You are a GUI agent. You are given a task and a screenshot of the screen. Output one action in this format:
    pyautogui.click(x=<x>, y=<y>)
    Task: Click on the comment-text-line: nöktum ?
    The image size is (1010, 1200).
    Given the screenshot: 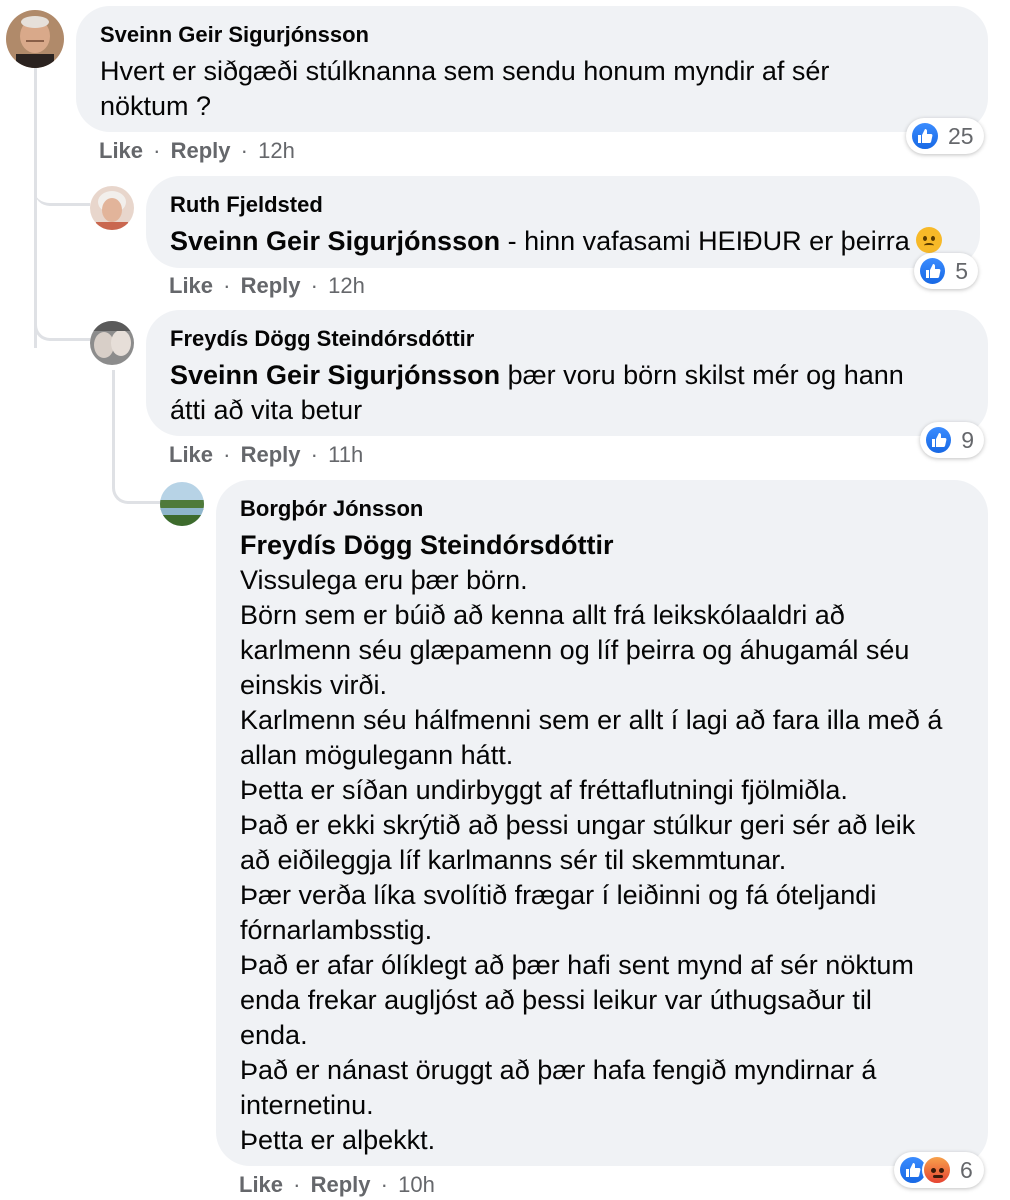 What is the action you would take?
    pyautogui.click(x=156, y=106)
    